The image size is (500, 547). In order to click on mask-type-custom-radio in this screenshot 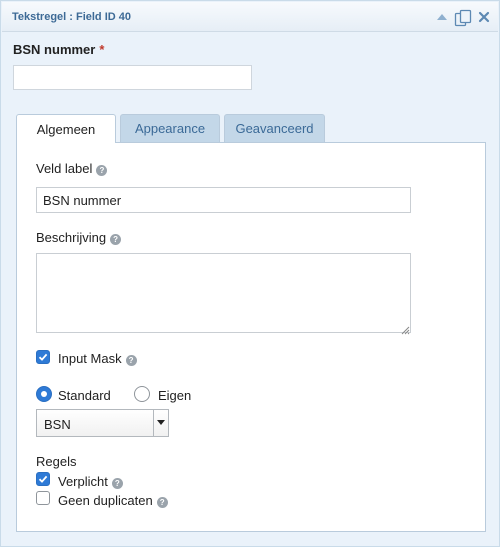, I will do `click(142, 394)`.